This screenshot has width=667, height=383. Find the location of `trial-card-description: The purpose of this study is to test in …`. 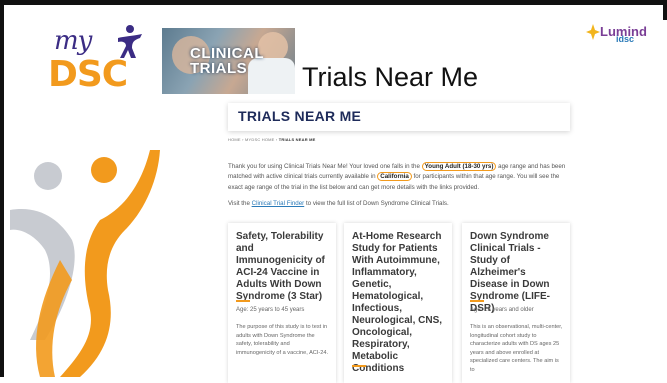

trial-card-description: The purpose of this study is to test in … is located at coordinates (282, 340).